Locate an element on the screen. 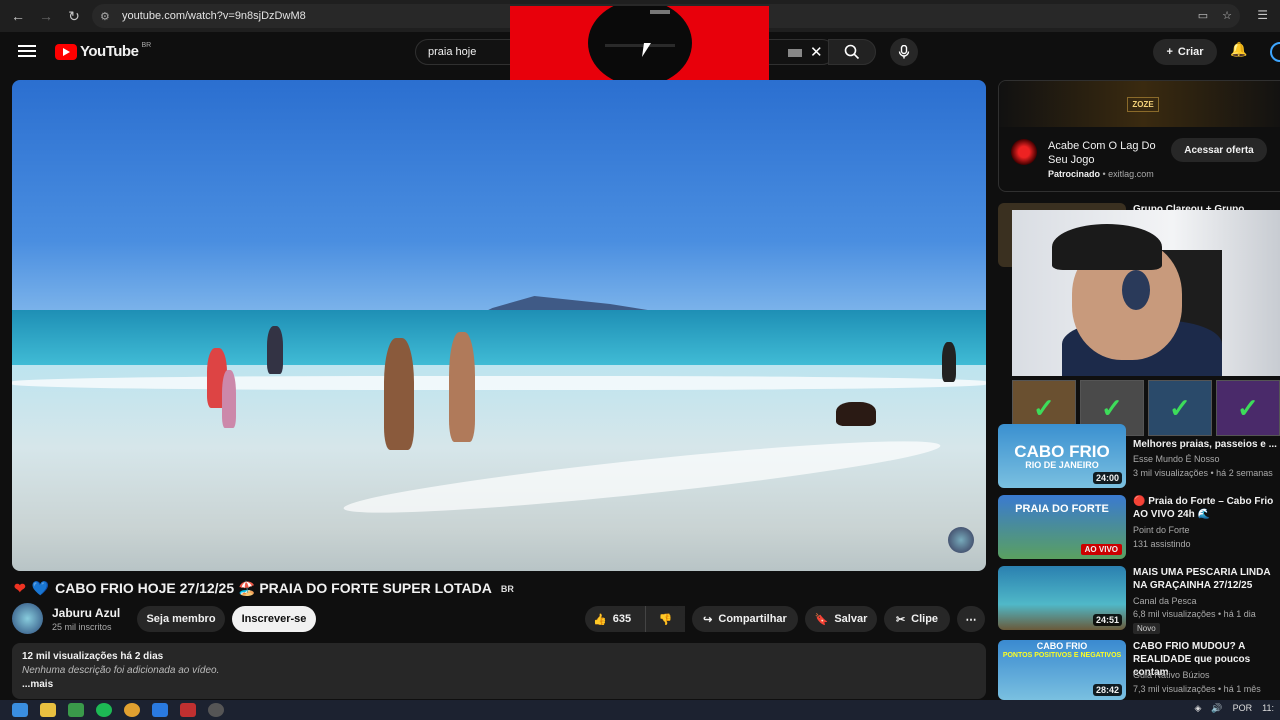  video-thumbnail: PRAIA DO FORTE AO VIVO is located at coordinates (1062, 527).